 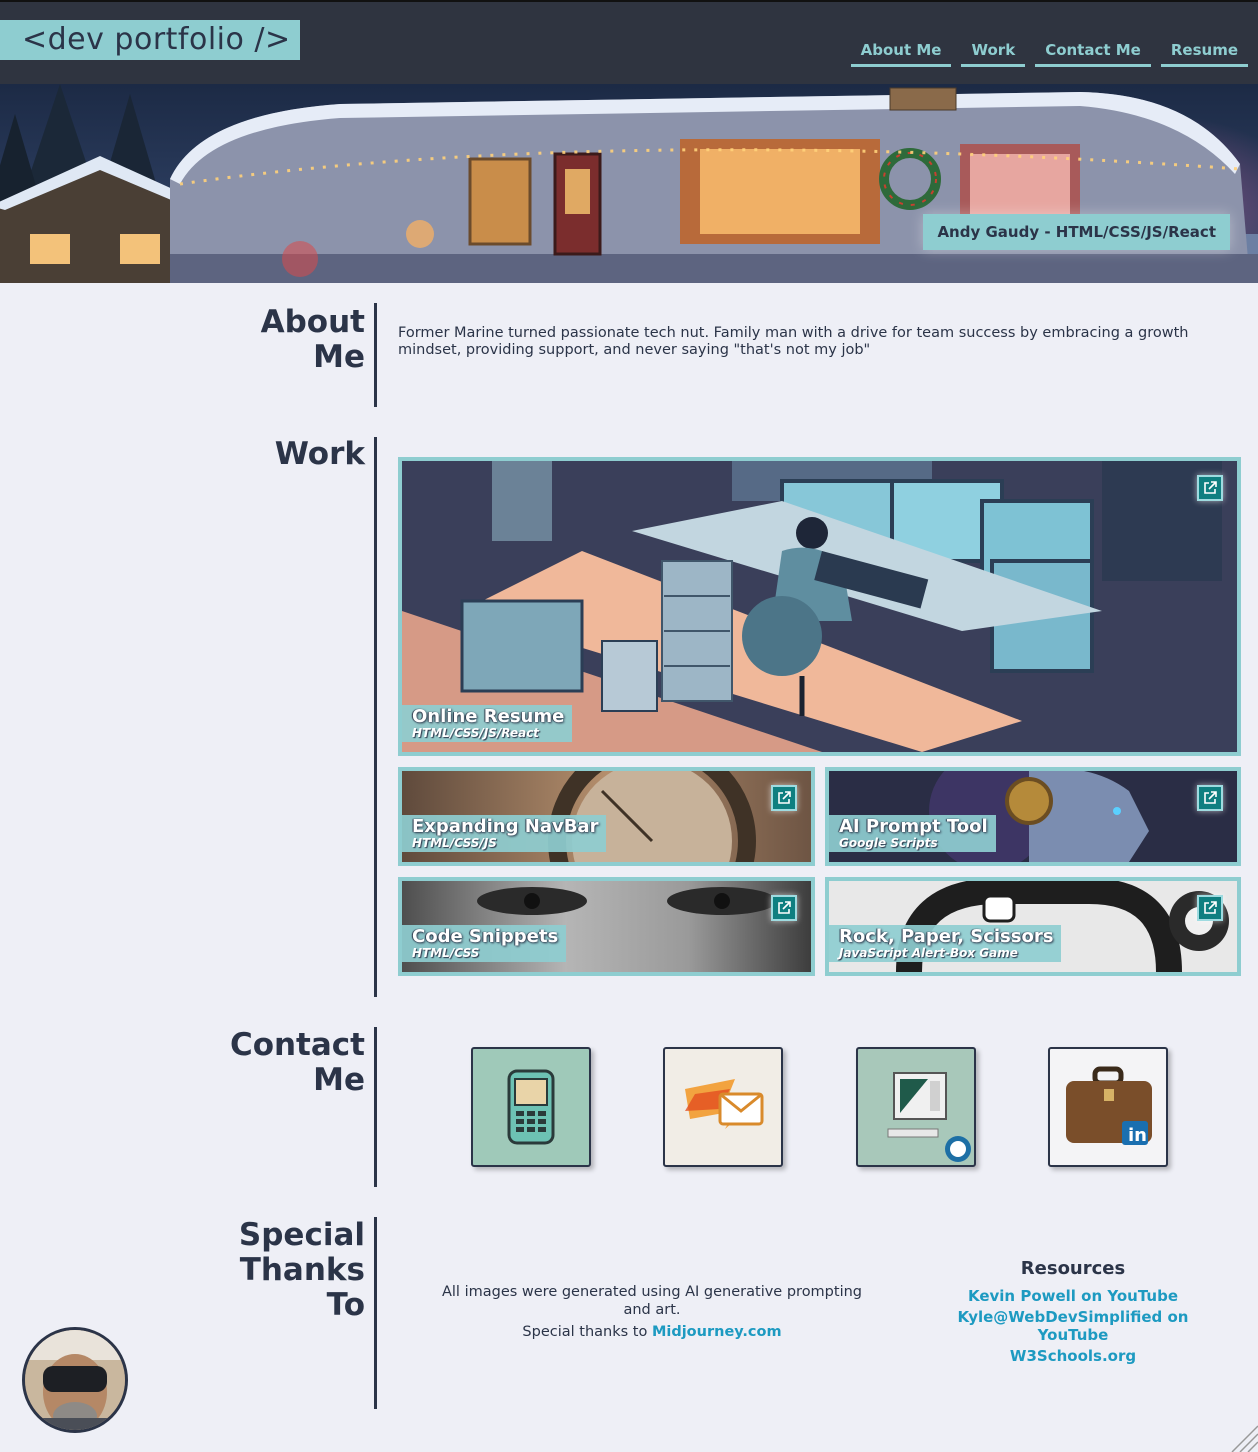 I want to click on main-nav: About Me Work Contact Me Resume, so click(x=1049, y=53).